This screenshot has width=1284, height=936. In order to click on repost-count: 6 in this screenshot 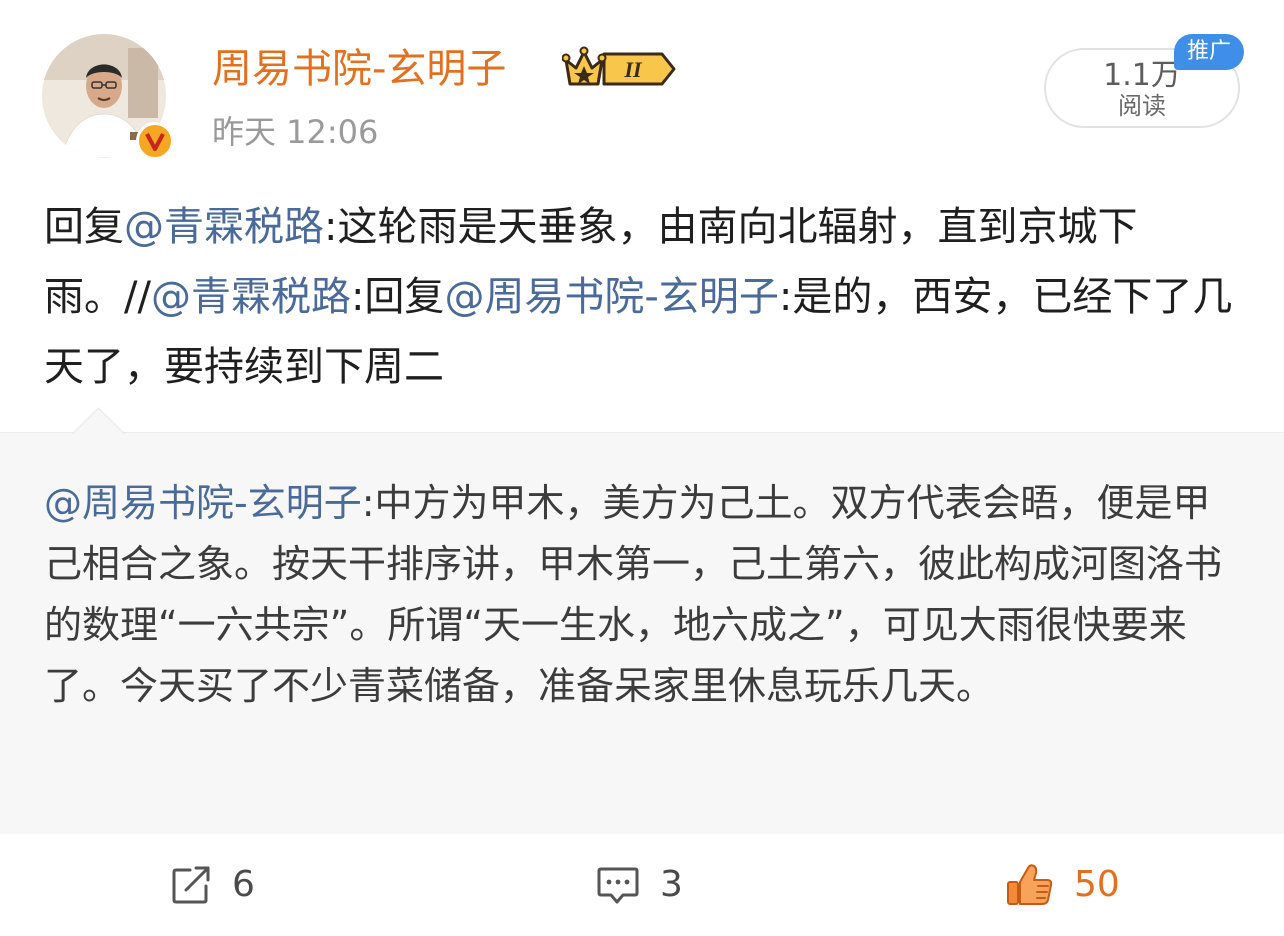, I will do `click(243, 884)`.